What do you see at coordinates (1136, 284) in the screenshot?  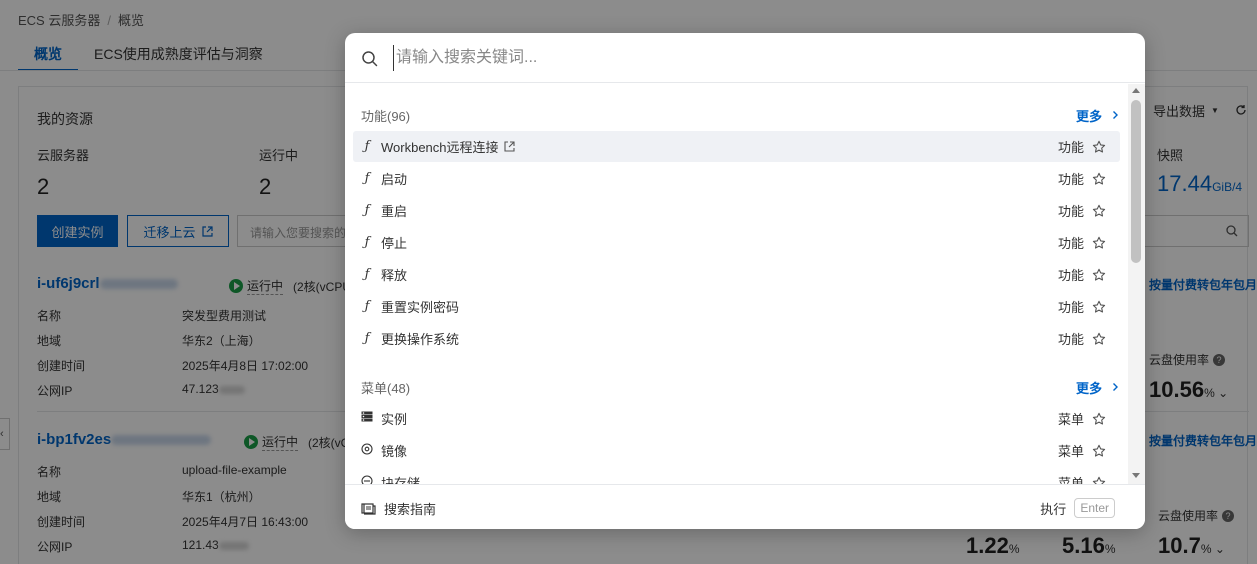 I see `results-scrollbar` at bounding box center [1136, 284].